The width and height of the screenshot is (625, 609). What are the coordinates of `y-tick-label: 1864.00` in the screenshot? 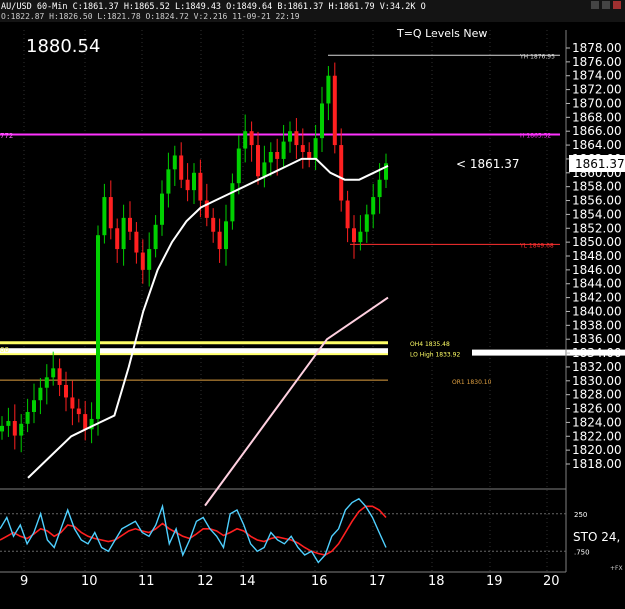 It's located at (597, 145).